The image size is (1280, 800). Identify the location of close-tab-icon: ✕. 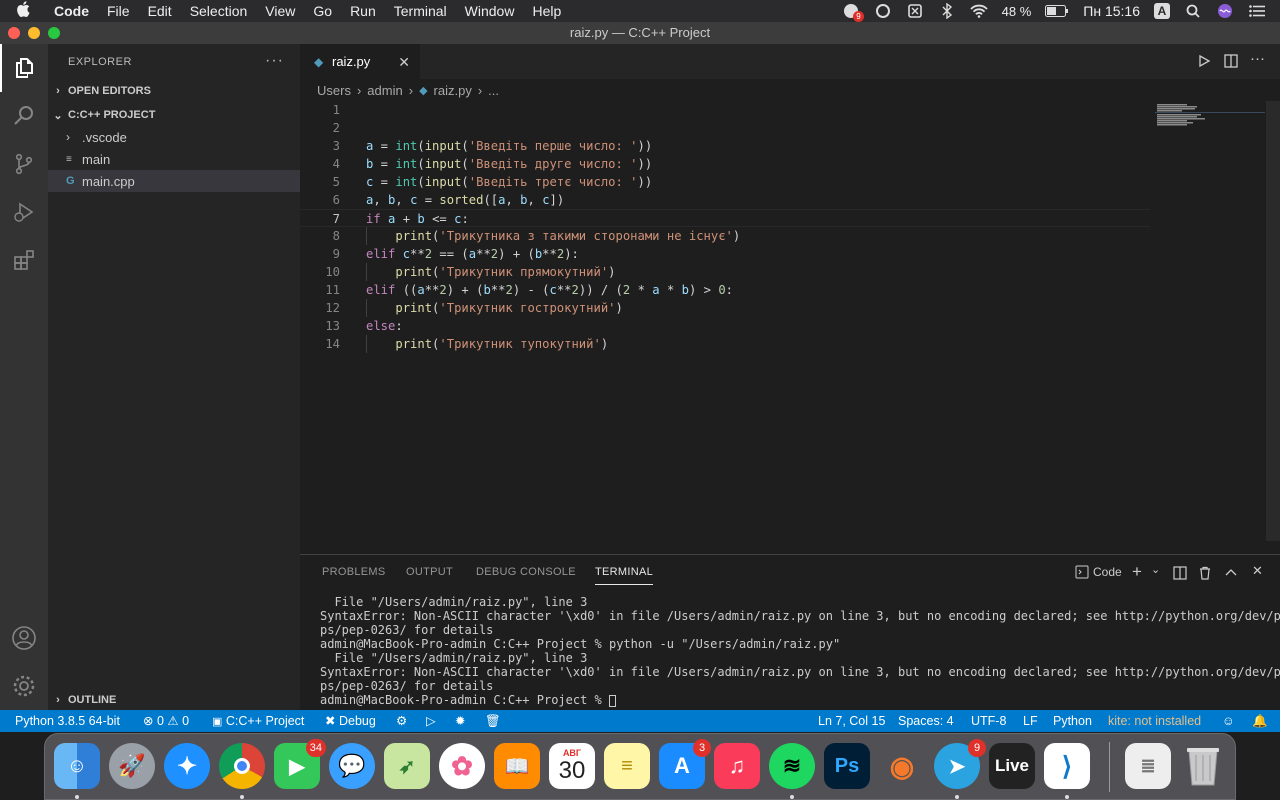
(404, 62).